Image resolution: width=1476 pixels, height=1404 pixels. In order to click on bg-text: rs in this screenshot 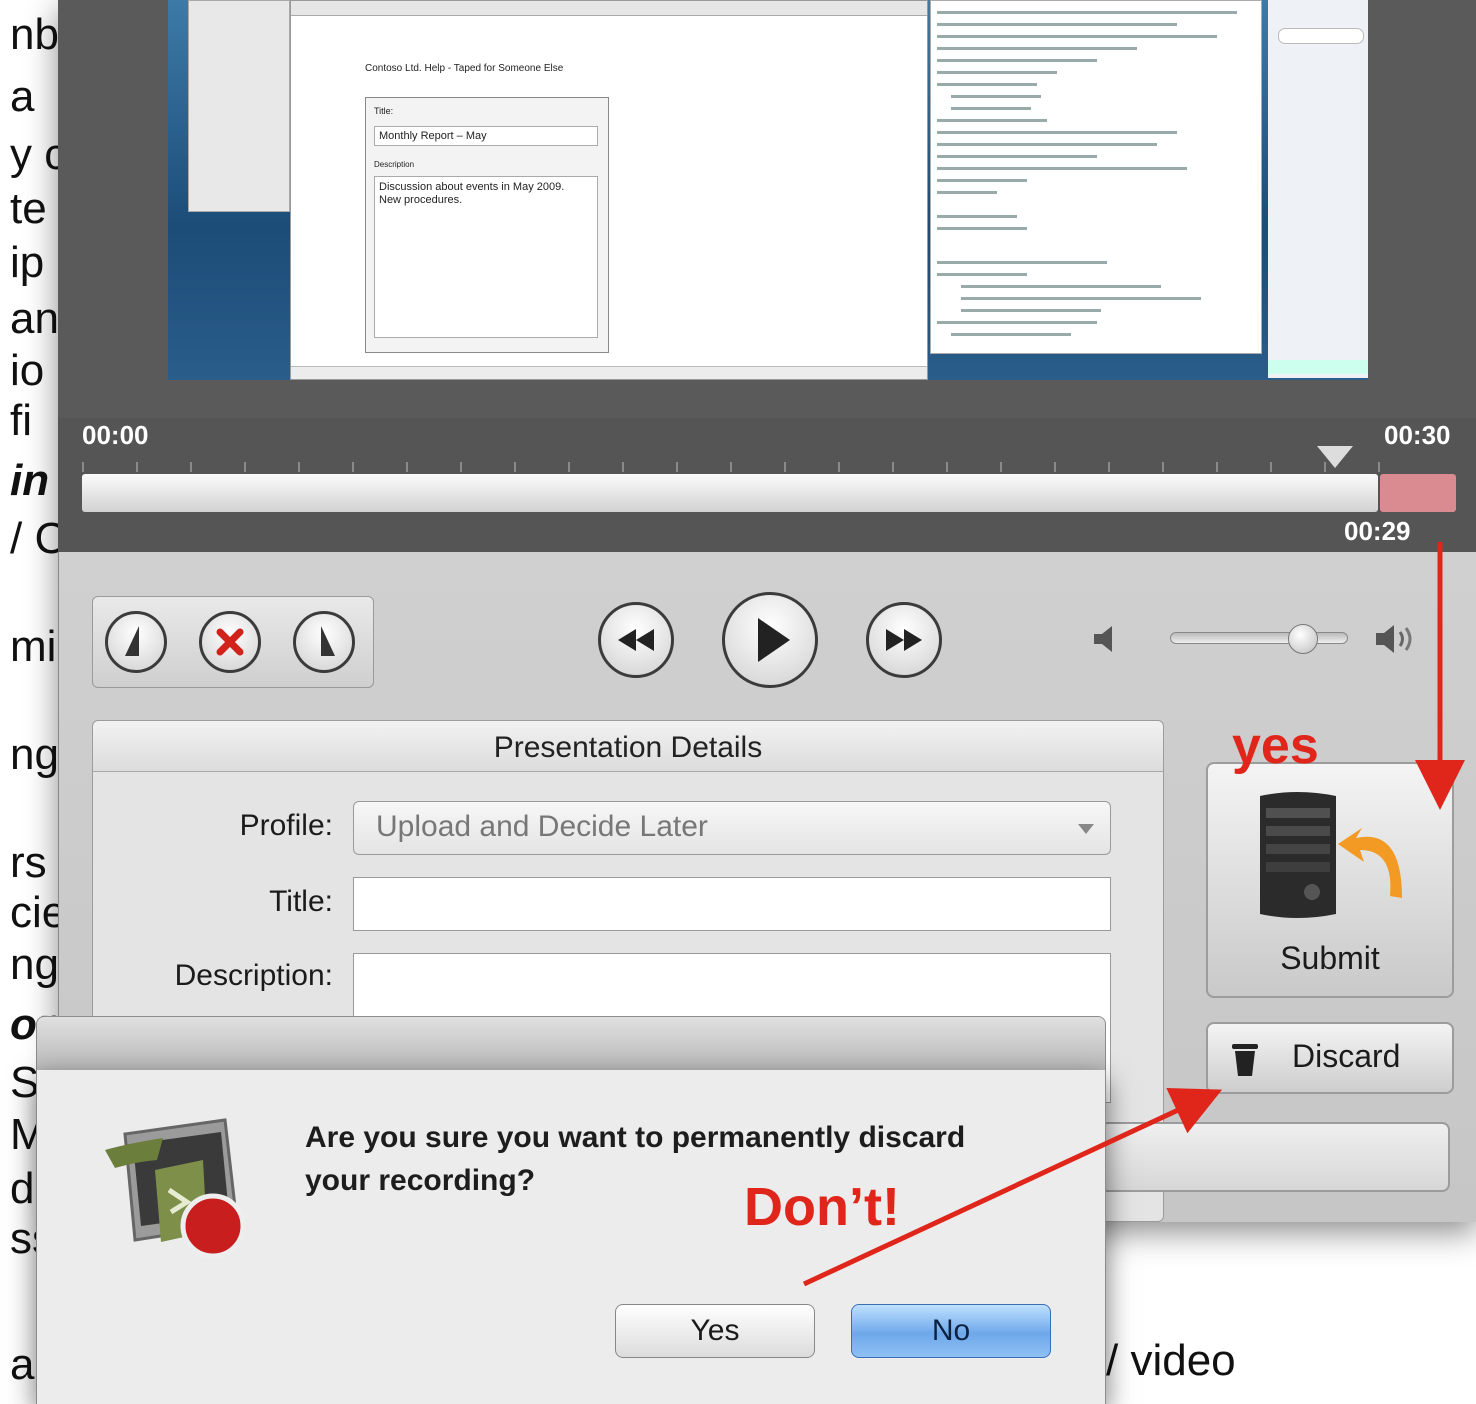, I will do `click(28, 862)`.